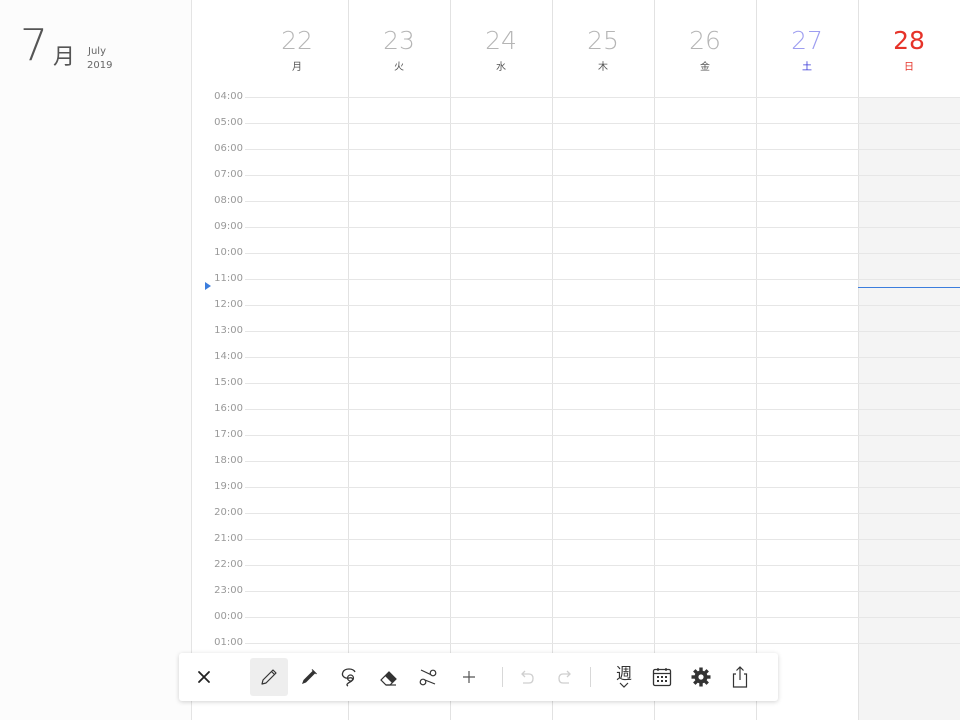 Image resolution: width=960 pixels, height=720 pixels. I want to click on hour-label: 10:00, so click(228, 252).